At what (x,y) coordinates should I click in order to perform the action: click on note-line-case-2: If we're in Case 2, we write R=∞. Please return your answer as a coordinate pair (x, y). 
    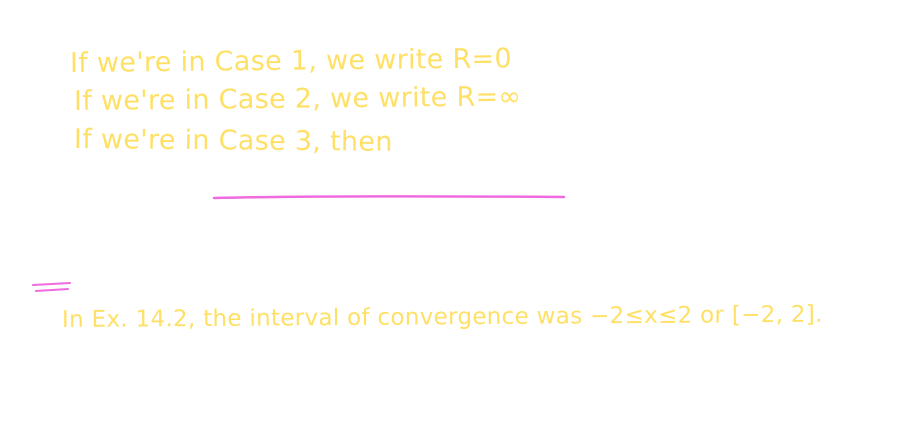
    Looking at the image, I should click on (297, 99).